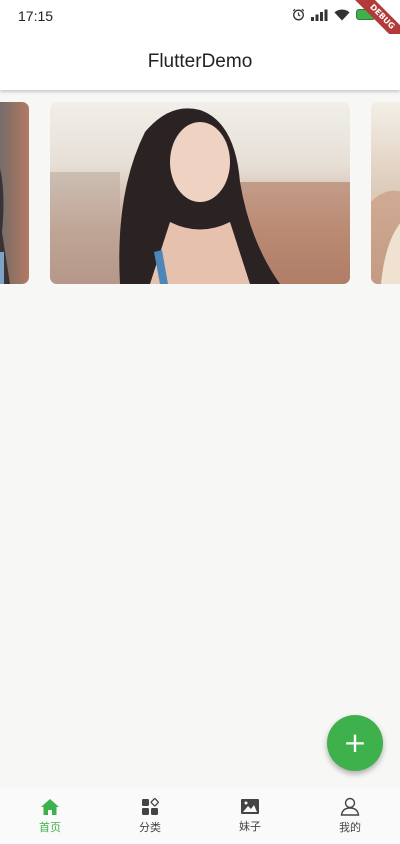 The width and height of the screenshot is (400, 844). What do you see at coordinates (350, 806) in the screenshot?
I see `person-icon` at bounding box center [350, 806].